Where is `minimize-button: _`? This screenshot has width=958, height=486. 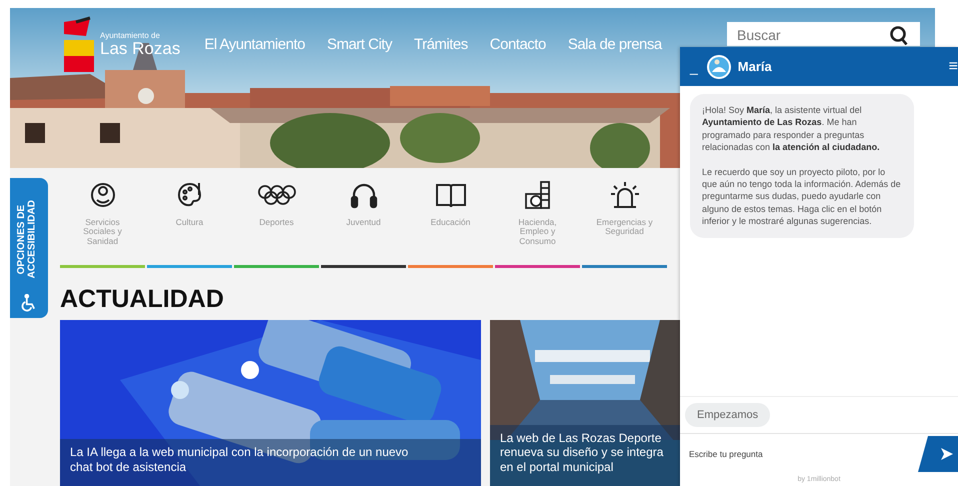 minimize-button: _ is located at coordinates (694, 66).